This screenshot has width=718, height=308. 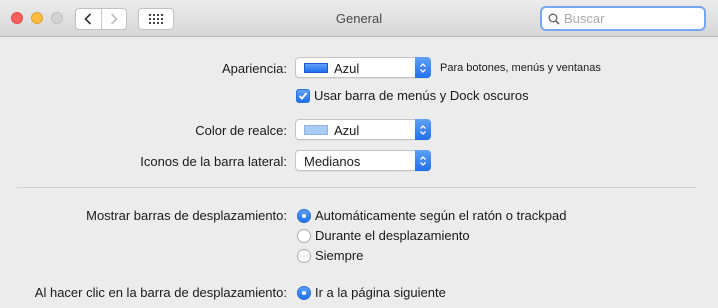 I want to click on sidebar-icons-stepper, so click(x=423, y=160).